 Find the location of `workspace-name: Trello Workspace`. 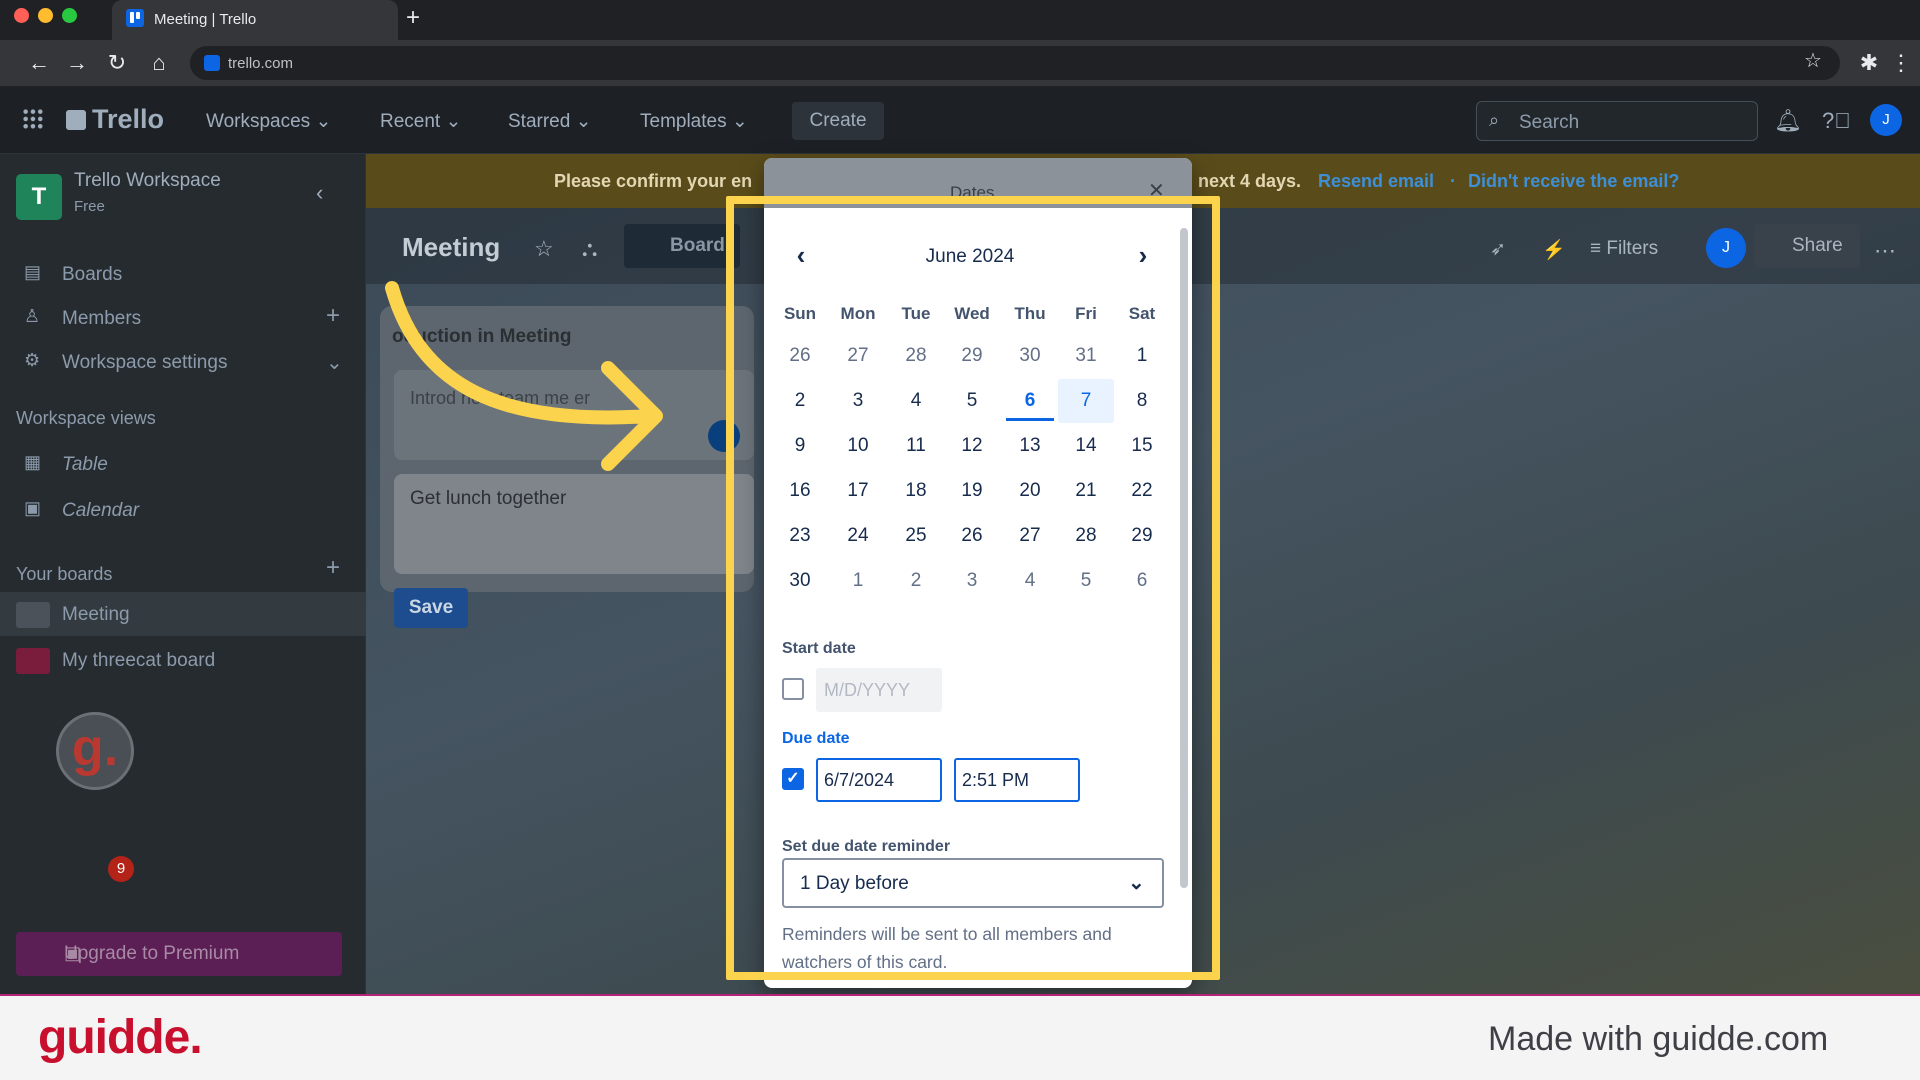

workspace-name: Trello Workspace is located at coordinates (147, 181).